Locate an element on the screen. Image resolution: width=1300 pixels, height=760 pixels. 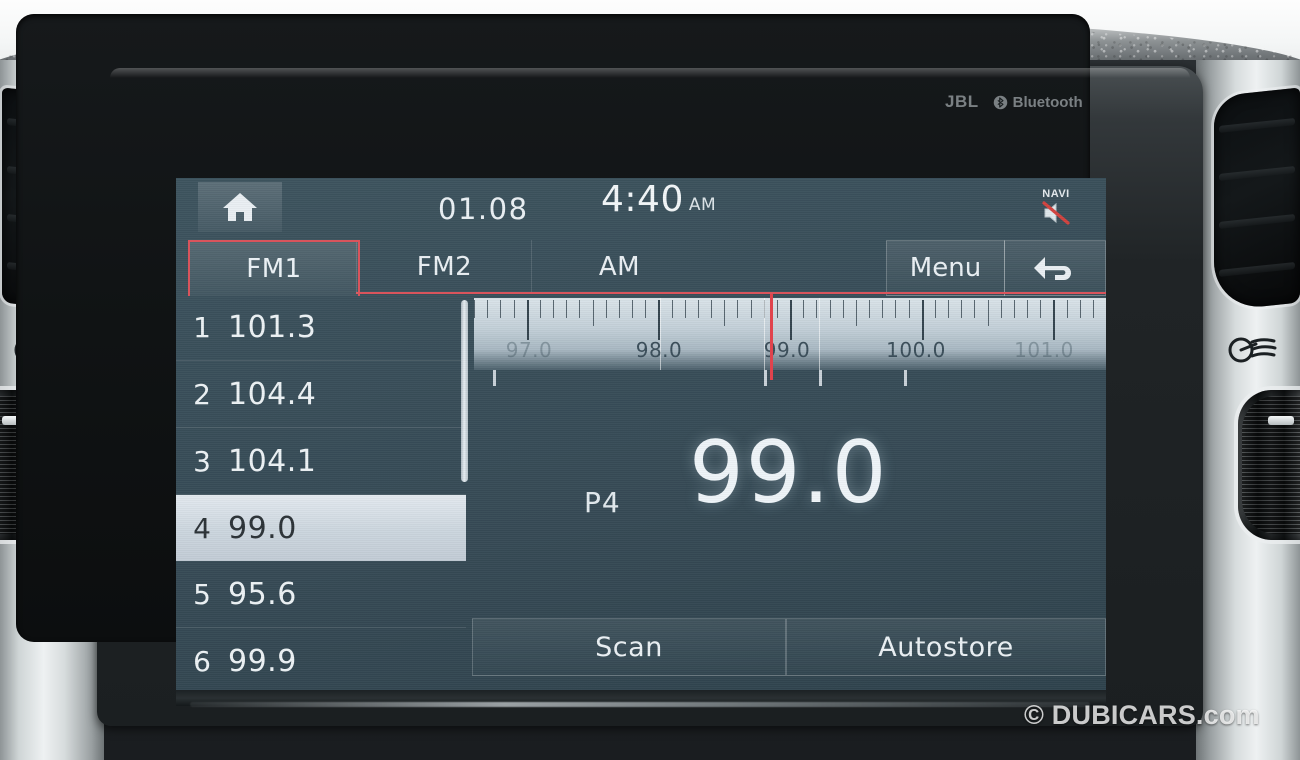
preset-frequency: 99.9 is located at coordinates (262, 661).